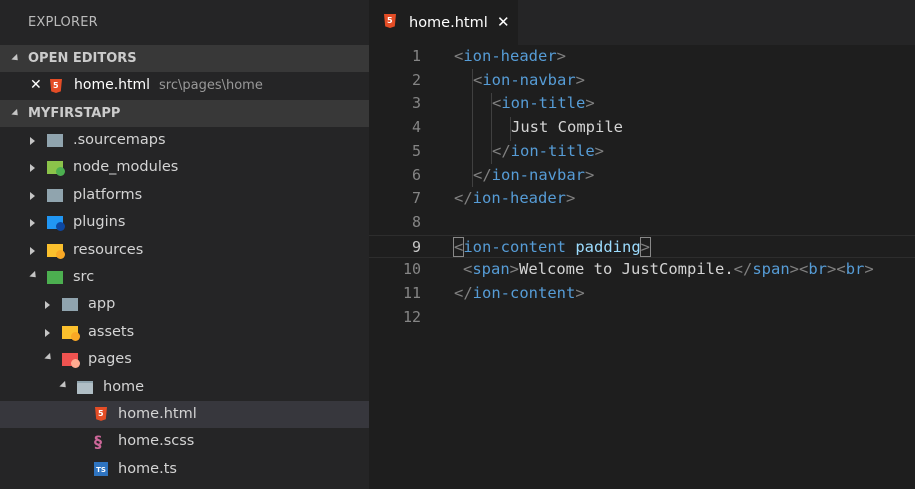  I want to click on tree-item-resources: resources, so click(184, 250).